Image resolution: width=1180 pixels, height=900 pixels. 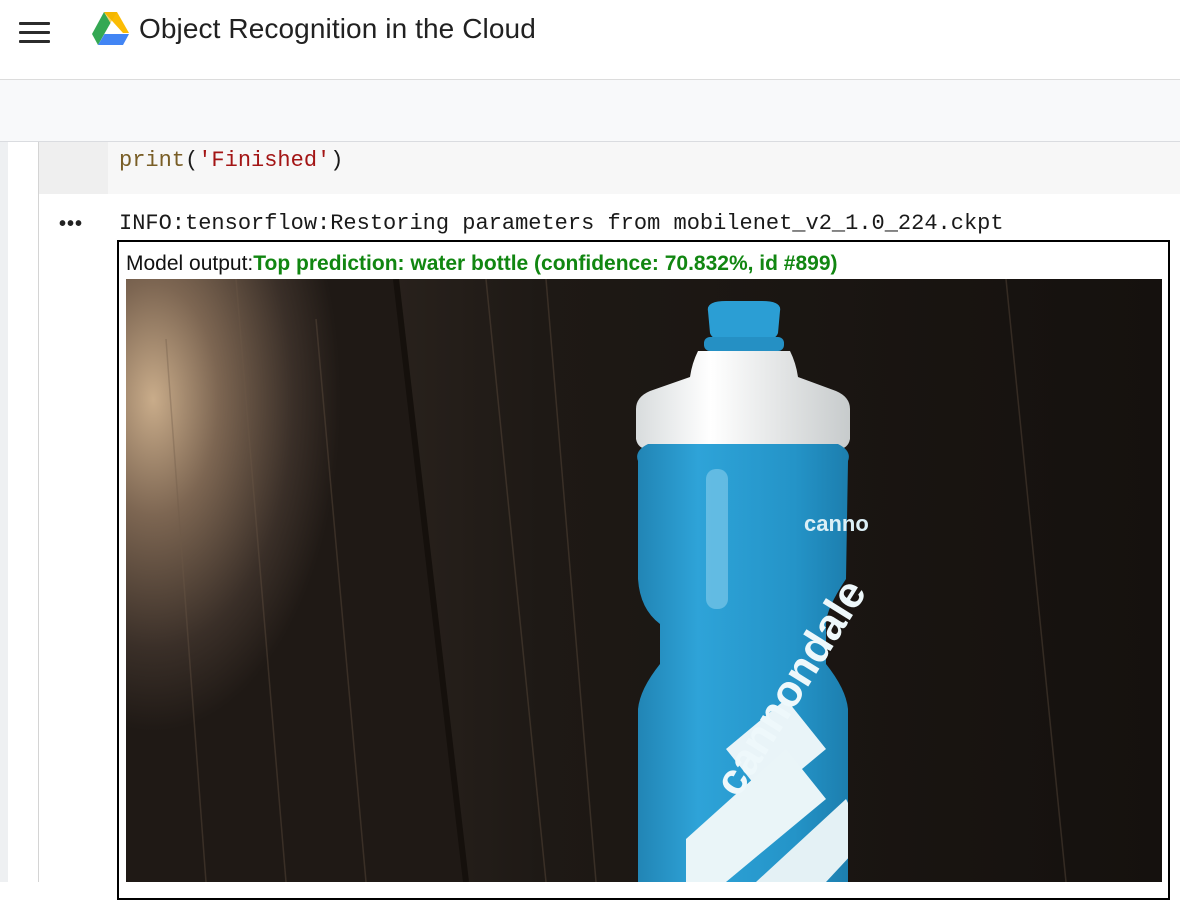 What do you see at coordinates (152, 160) in the screenshot?
I see `code-function: print` at bounding box center [152, 160].